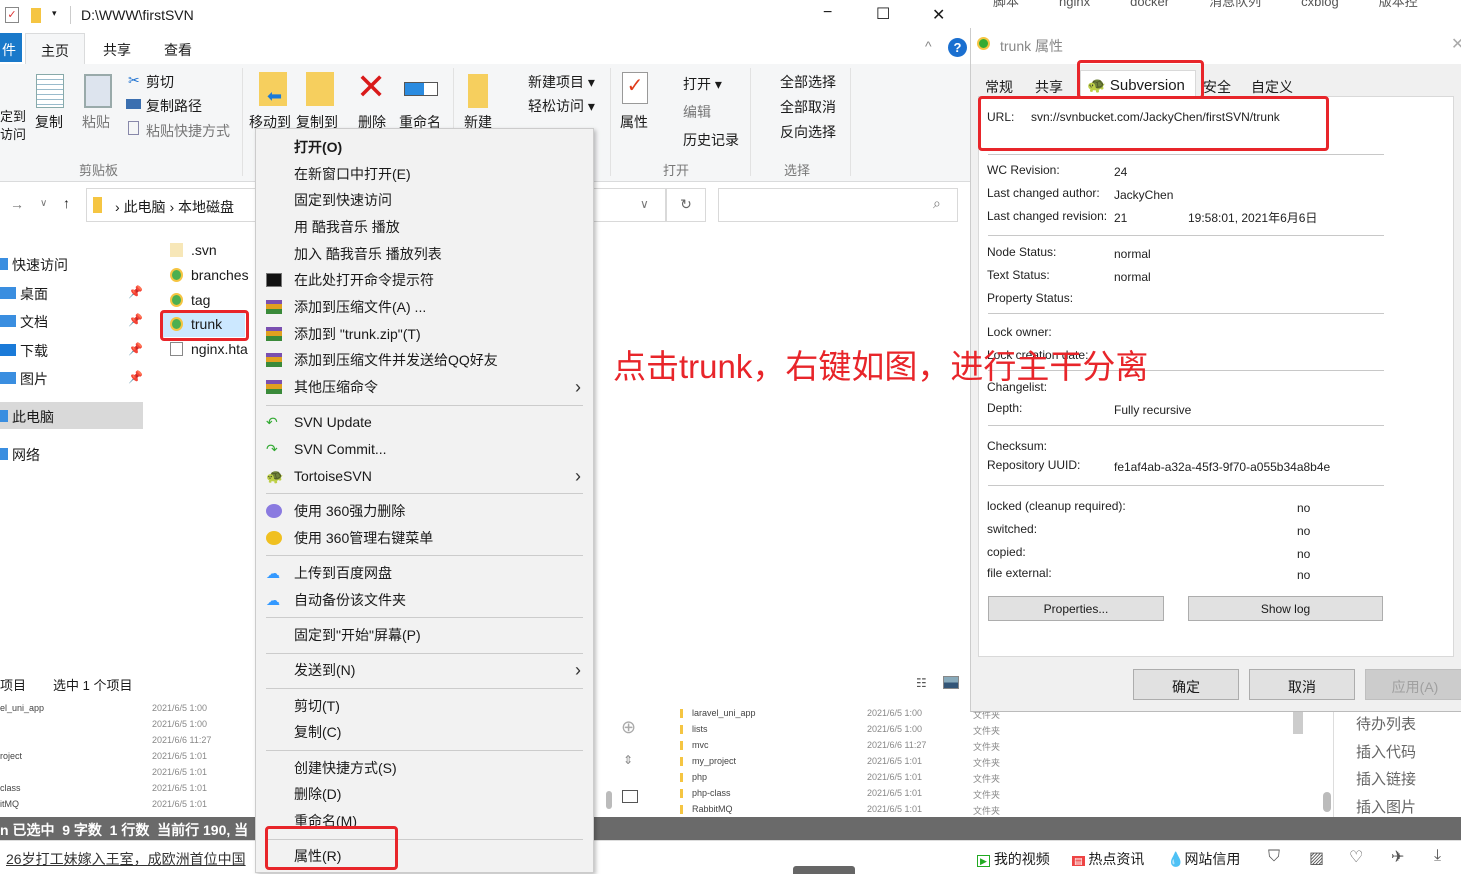  I want to click on menu-item: 添加到 "trunk.zip"(T), so click(424, 334).